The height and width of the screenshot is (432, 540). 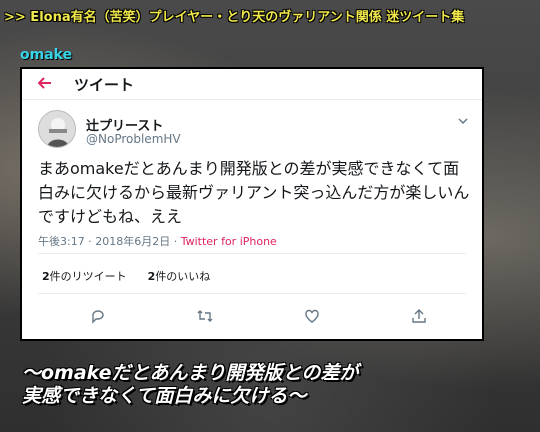 What do you see at coordinates (312, 316) in the screenshot?
I see `heart-icon` at bounding box center [312, 316].